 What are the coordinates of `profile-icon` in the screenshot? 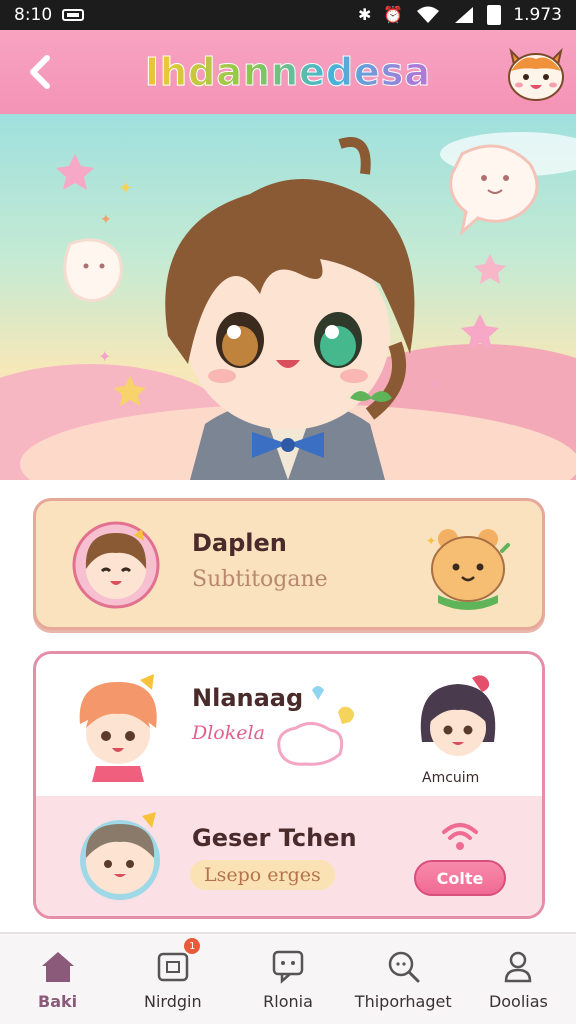 It's located at (518, 966).